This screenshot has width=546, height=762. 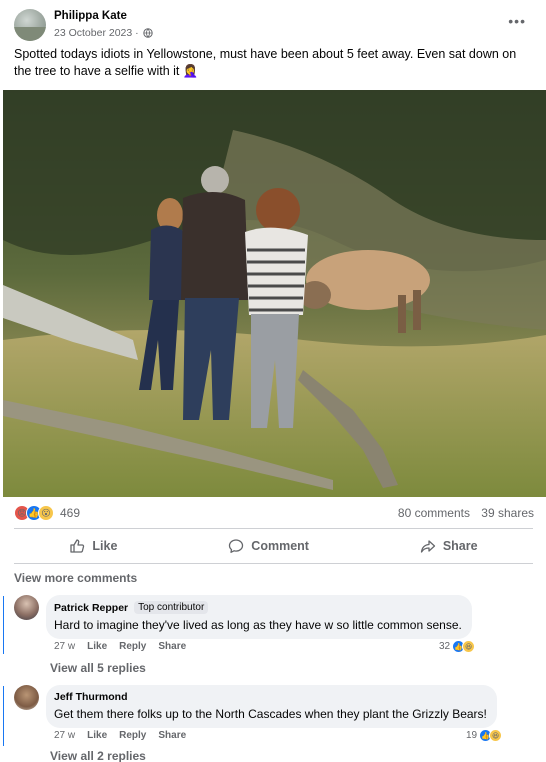 I want to click on comment-icon, so click(x=236, y=546).